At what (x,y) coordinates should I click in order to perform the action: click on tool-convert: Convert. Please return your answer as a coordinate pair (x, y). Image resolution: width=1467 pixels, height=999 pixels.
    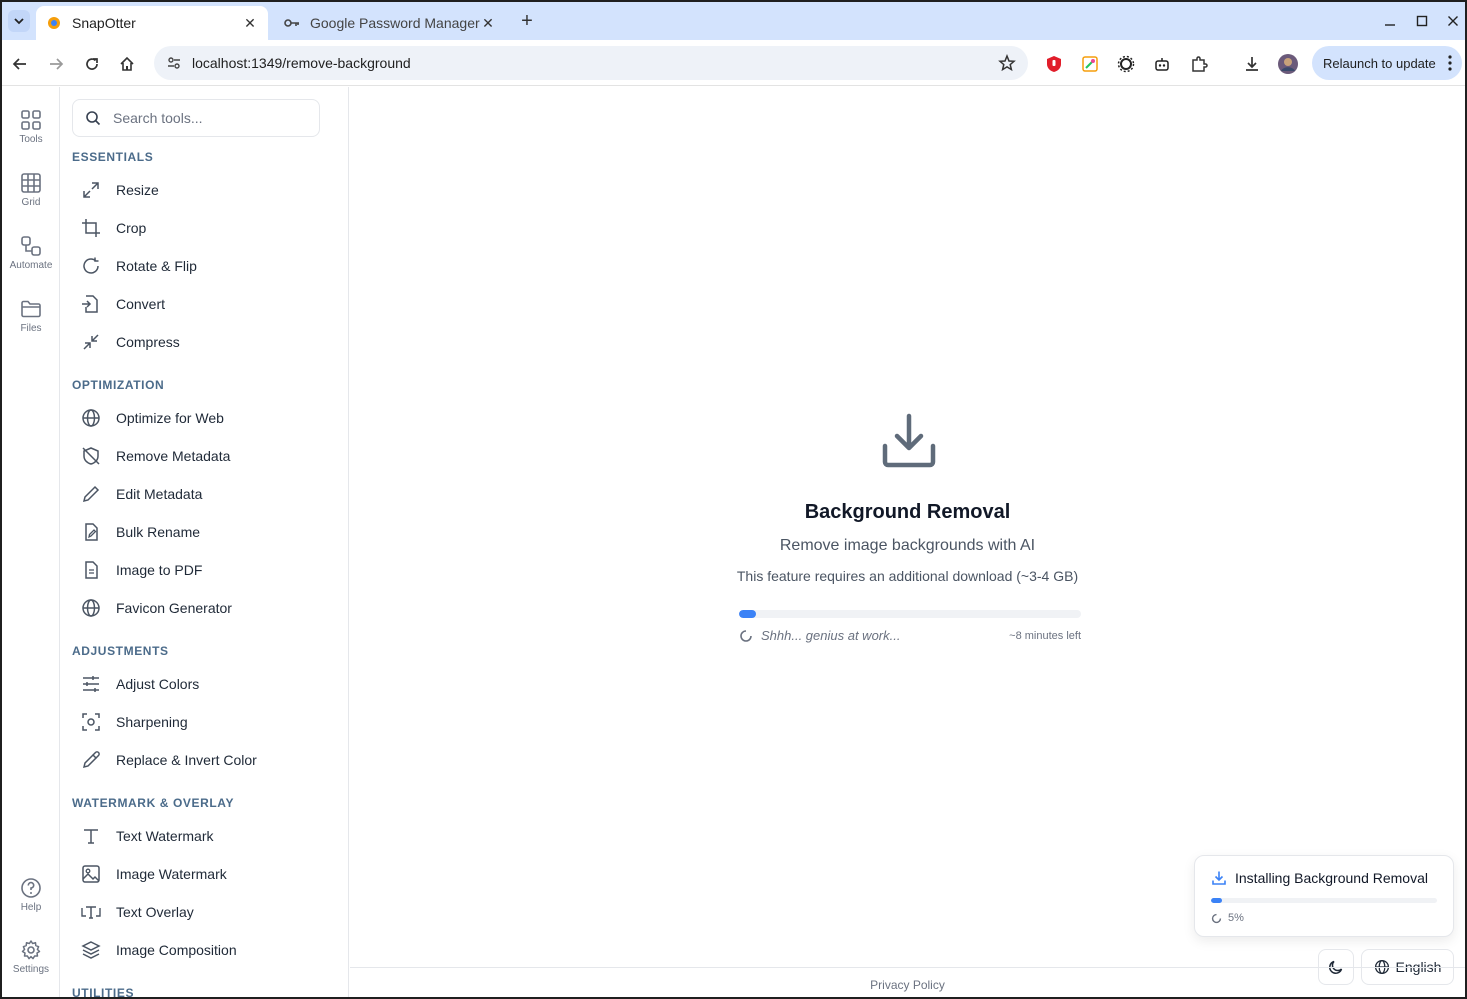
    Looking at the image, I should click on (200, 304).